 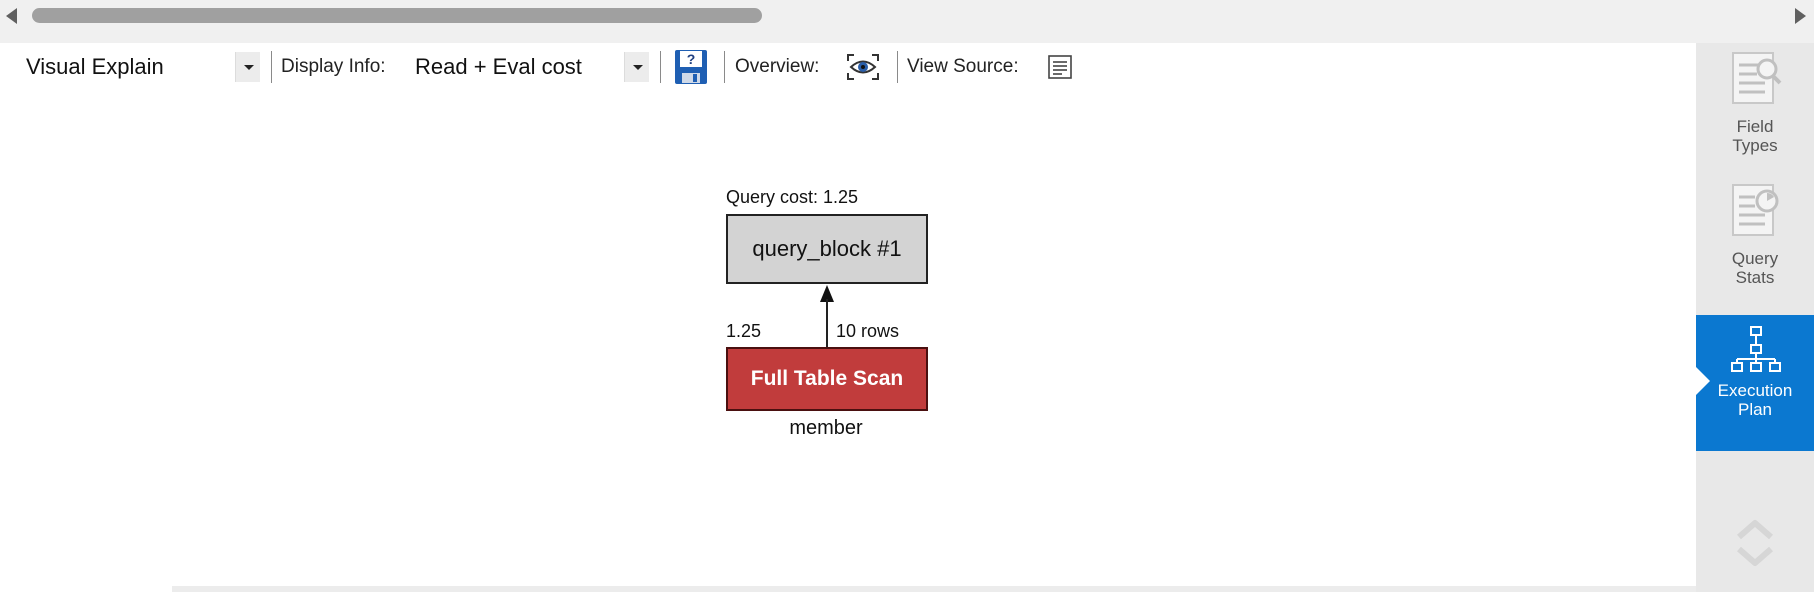 I want to click on query-block-node: query_block #1, so click(x=827, y=249).